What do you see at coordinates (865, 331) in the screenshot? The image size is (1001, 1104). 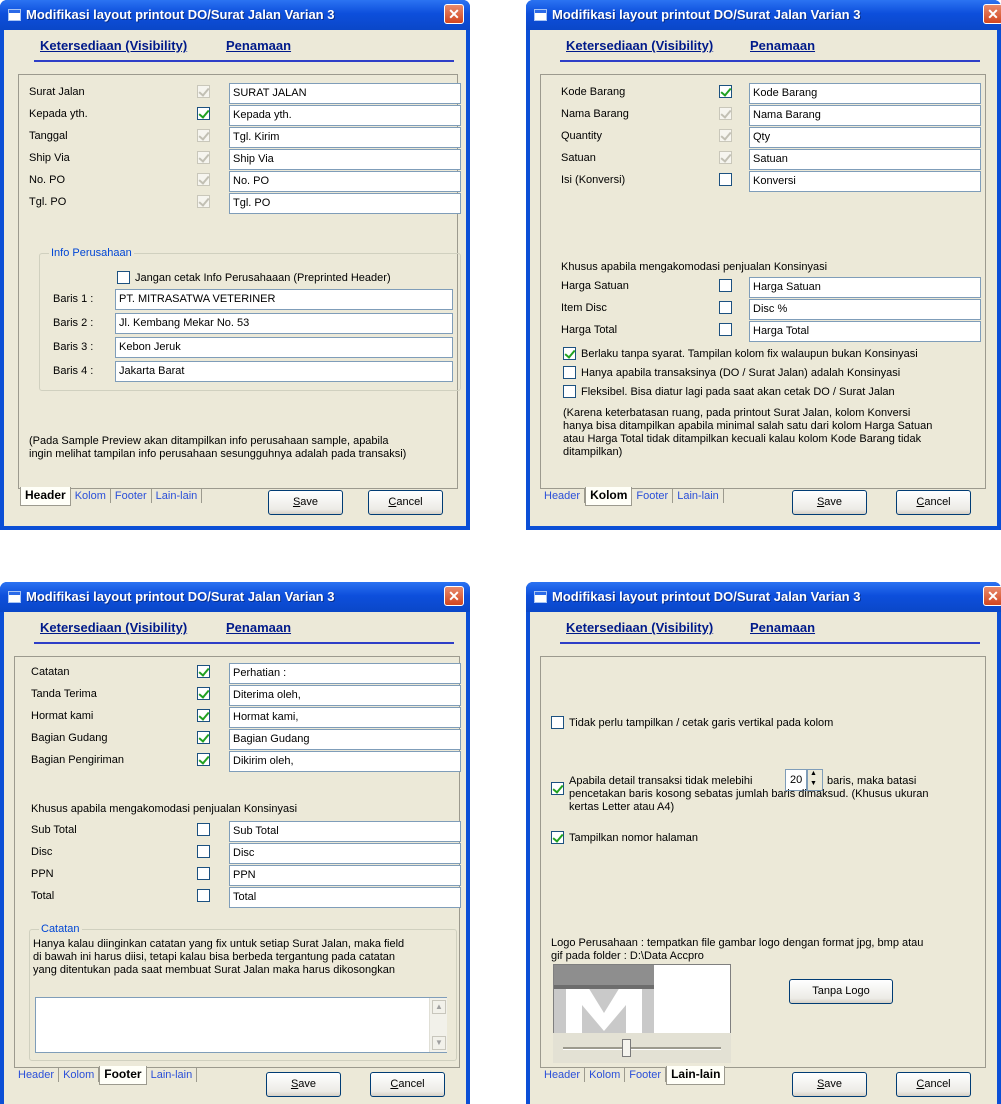 I see `kolom-konsinyasi-row-field: Harga Total` at bounding box center [865, 331].